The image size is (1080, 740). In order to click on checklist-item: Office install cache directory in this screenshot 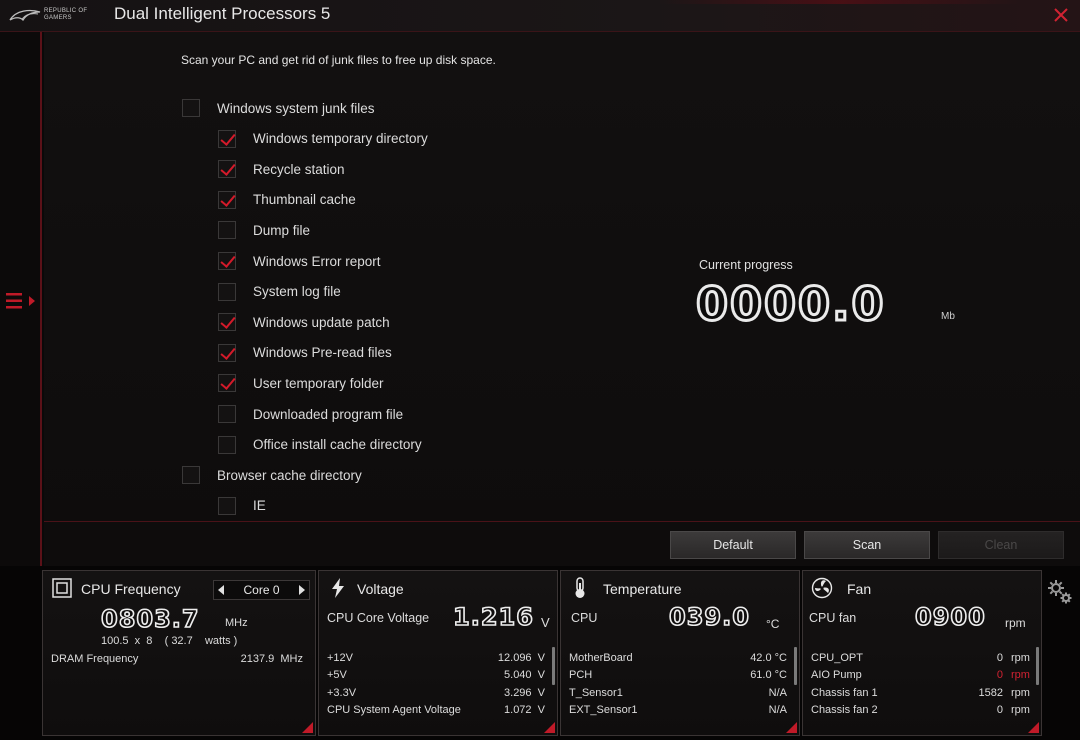, I will do `click(320, 445)`.